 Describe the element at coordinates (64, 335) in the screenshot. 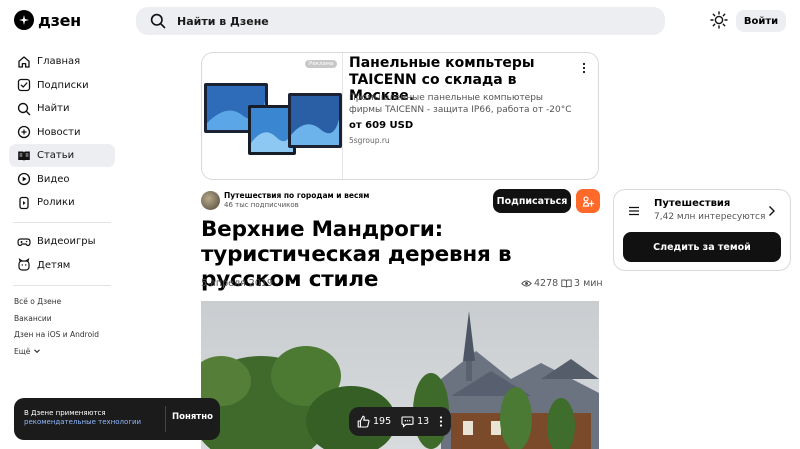

I see `footer-link-apps: Дзен на iOS и Android` at that location.